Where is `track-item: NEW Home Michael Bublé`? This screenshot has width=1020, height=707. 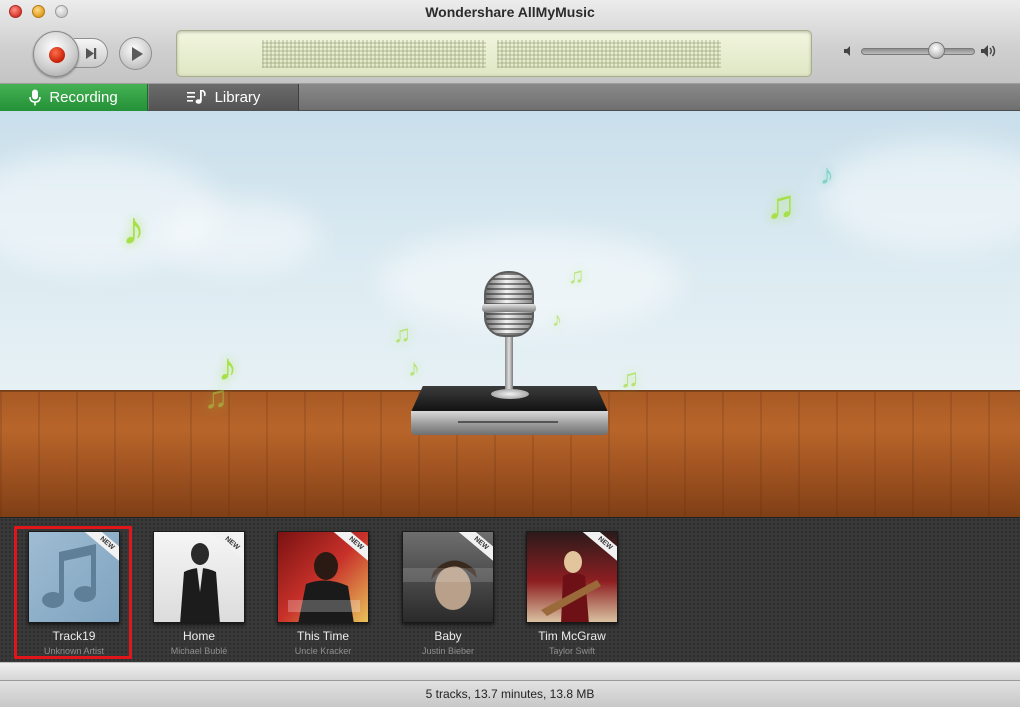
track-item: NEW Home Michael Bublé is located at coordinates (196, 593).